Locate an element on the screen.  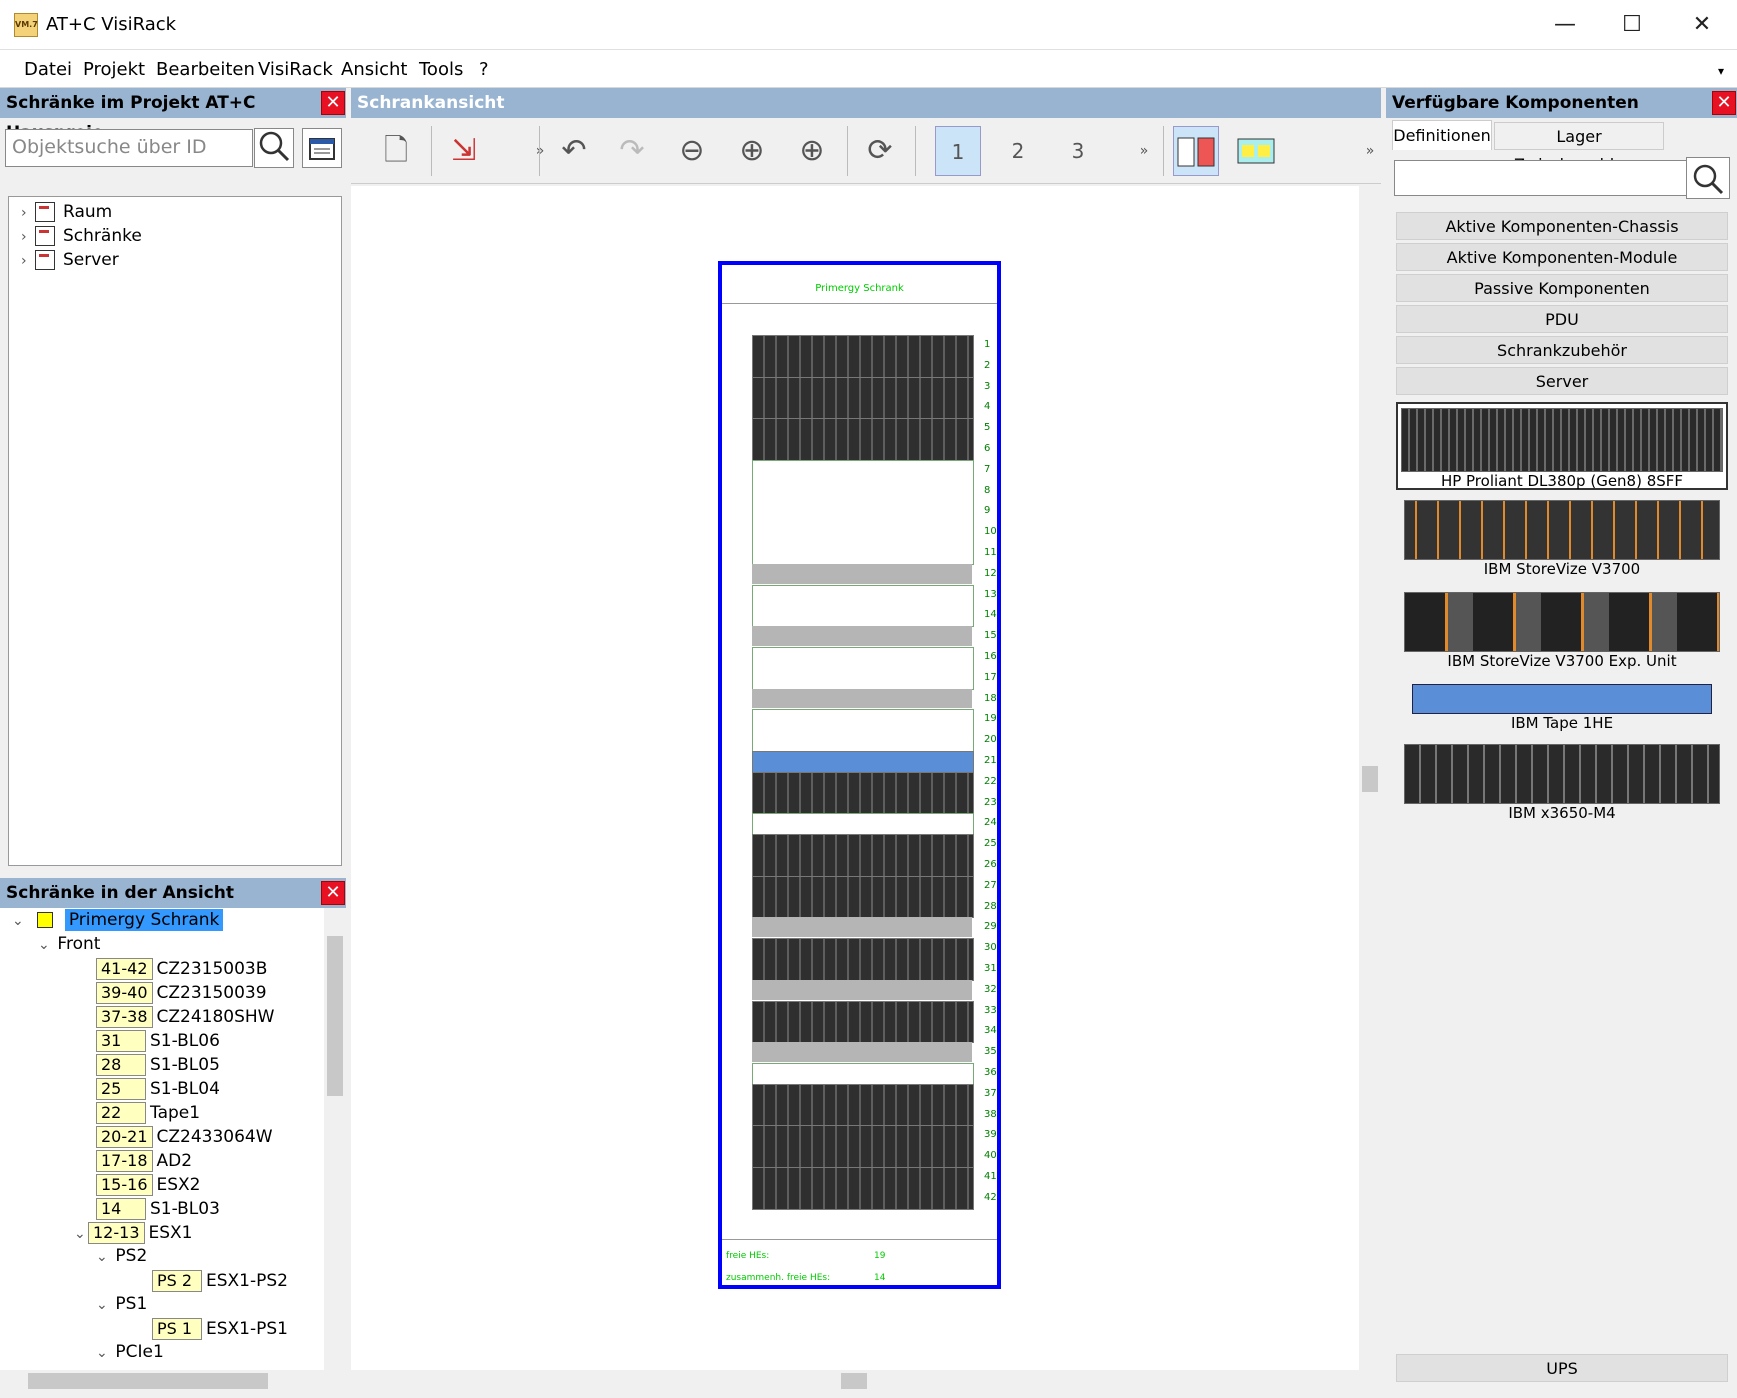
component-hp-dl380p: HP Proliant DL380p (Gen8) 8SFF is located at coordinates (1562, 446).